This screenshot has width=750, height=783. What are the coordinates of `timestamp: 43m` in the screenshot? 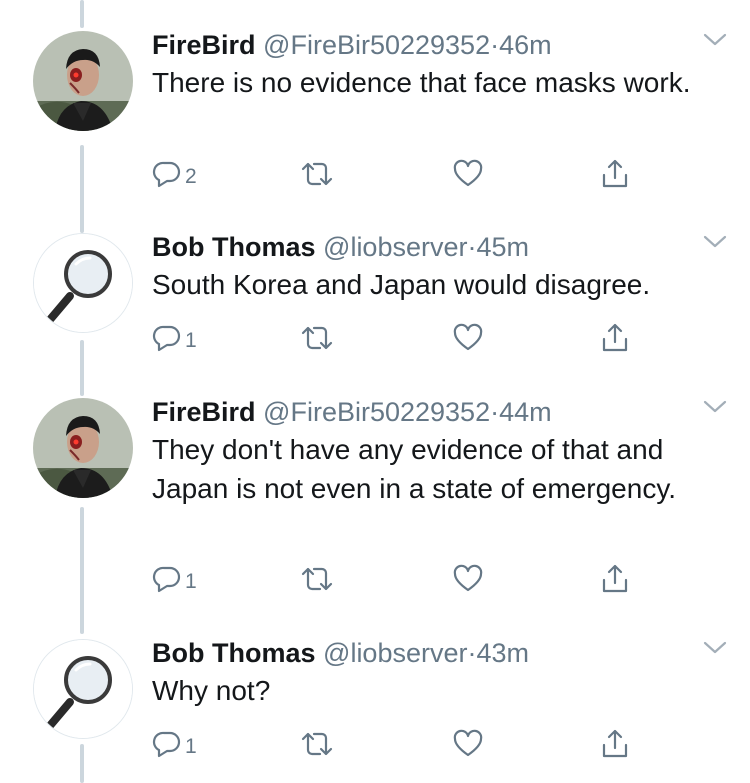 It's located at (502, 653).